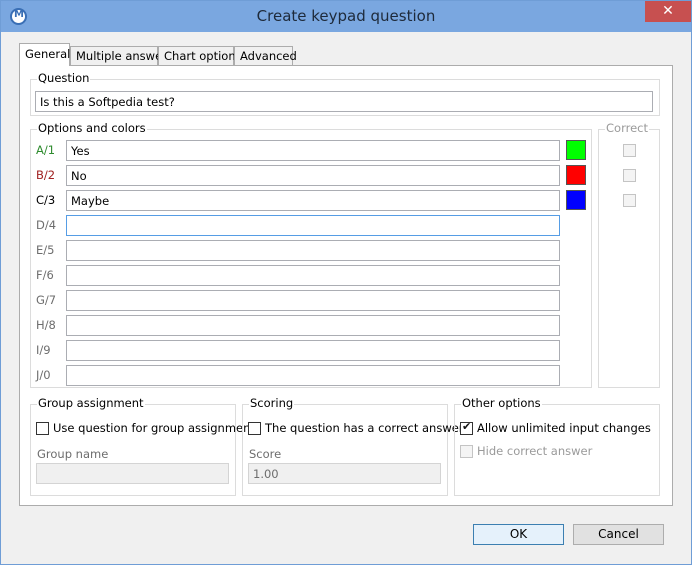 This screenshot has width=692, height=565. I want to click on tab-advanced: Advanced, so click(265, 56).